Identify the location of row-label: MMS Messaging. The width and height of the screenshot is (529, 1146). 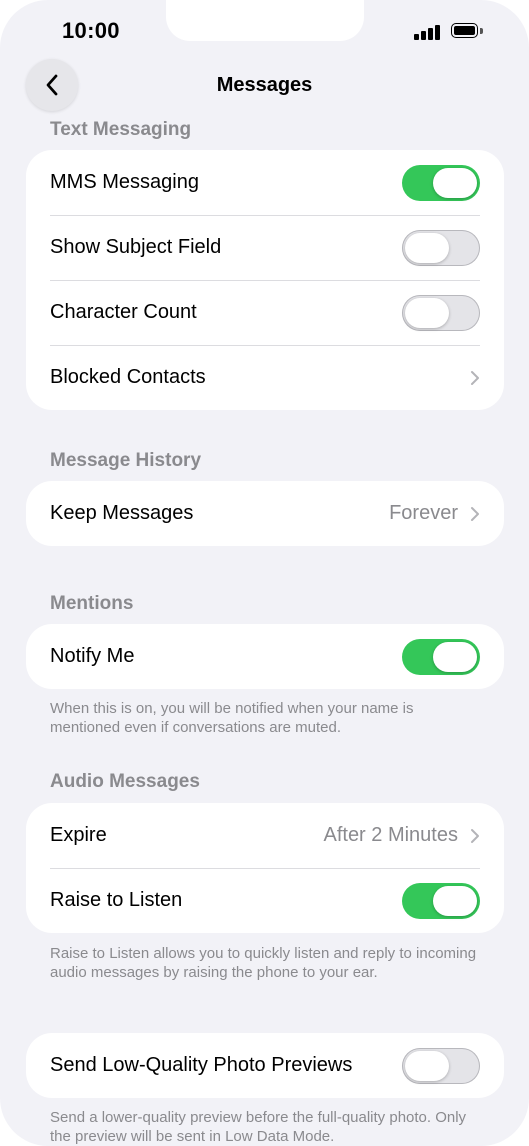
(124, 182).